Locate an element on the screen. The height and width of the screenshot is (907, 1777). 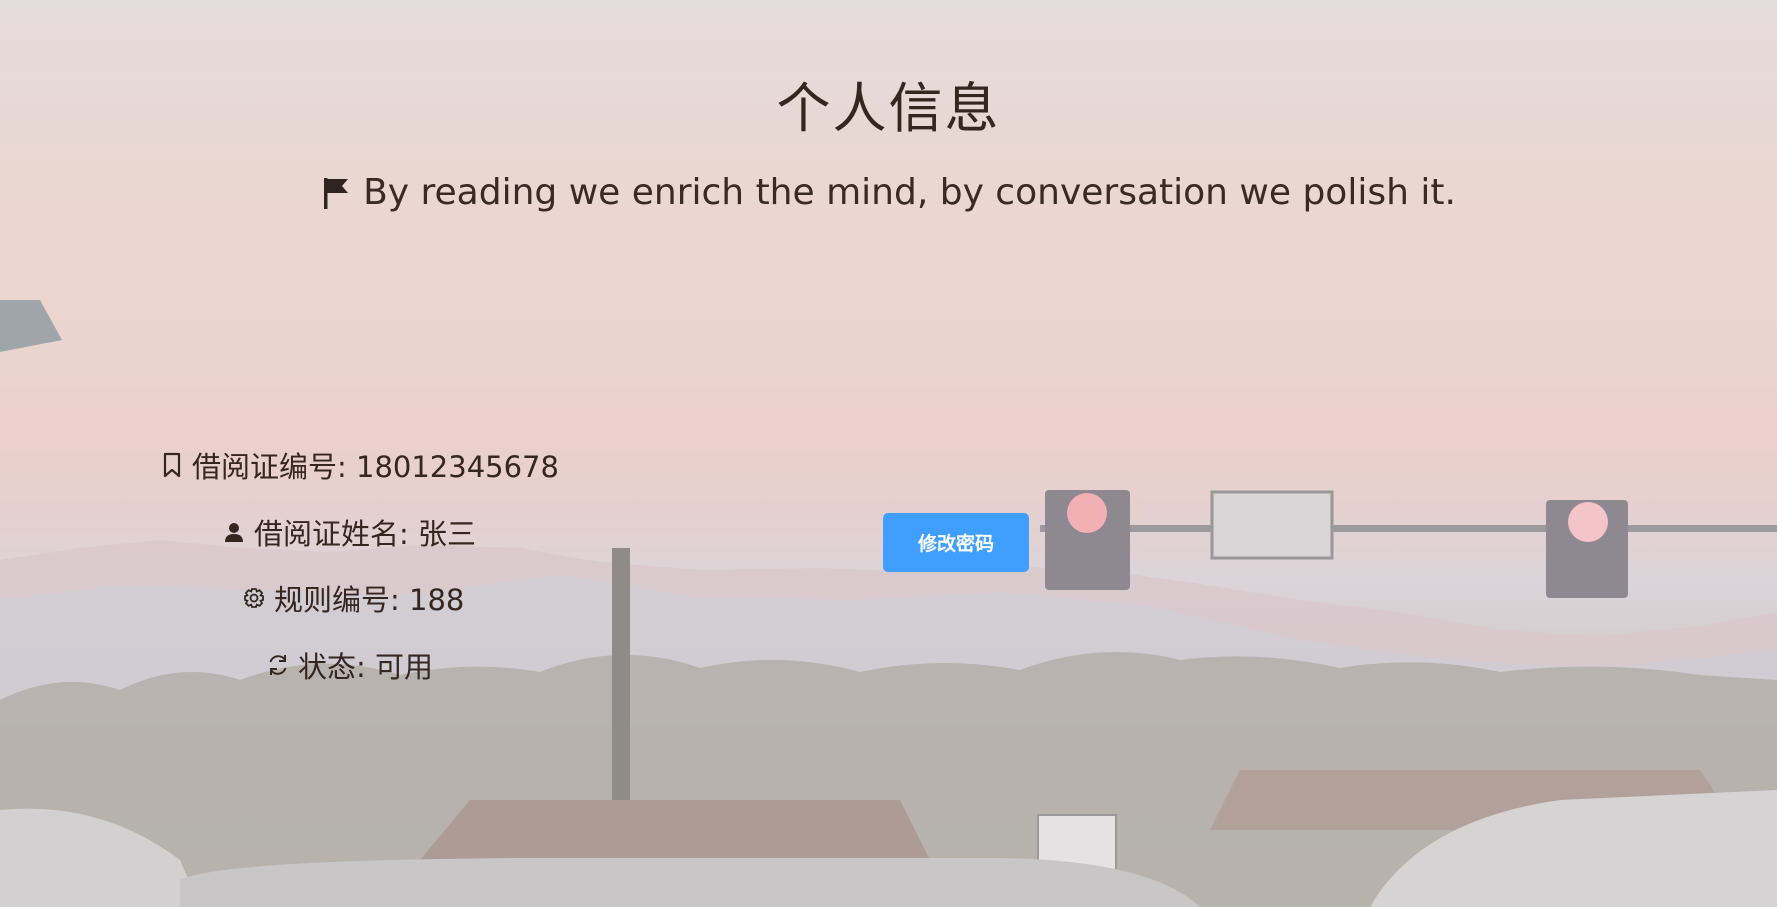
rule-number-text: 规则编号: 188 is located at coordinates (369, 600).